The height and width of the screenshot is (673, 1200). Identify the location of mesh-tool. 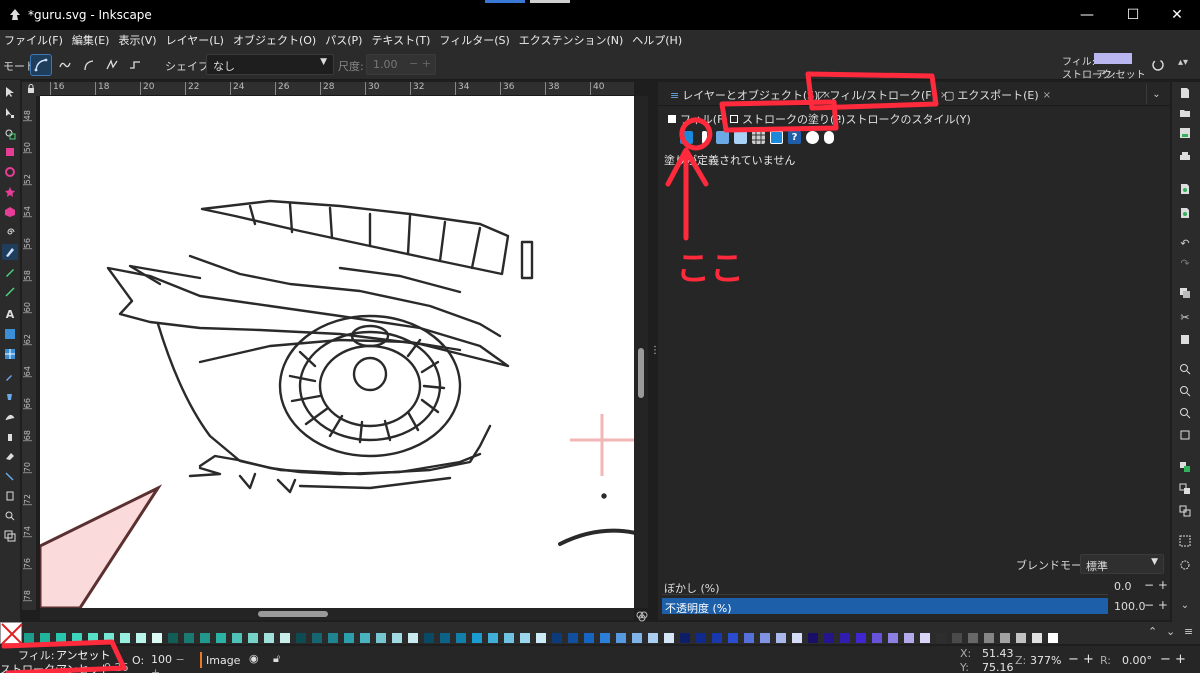
(10, 354).